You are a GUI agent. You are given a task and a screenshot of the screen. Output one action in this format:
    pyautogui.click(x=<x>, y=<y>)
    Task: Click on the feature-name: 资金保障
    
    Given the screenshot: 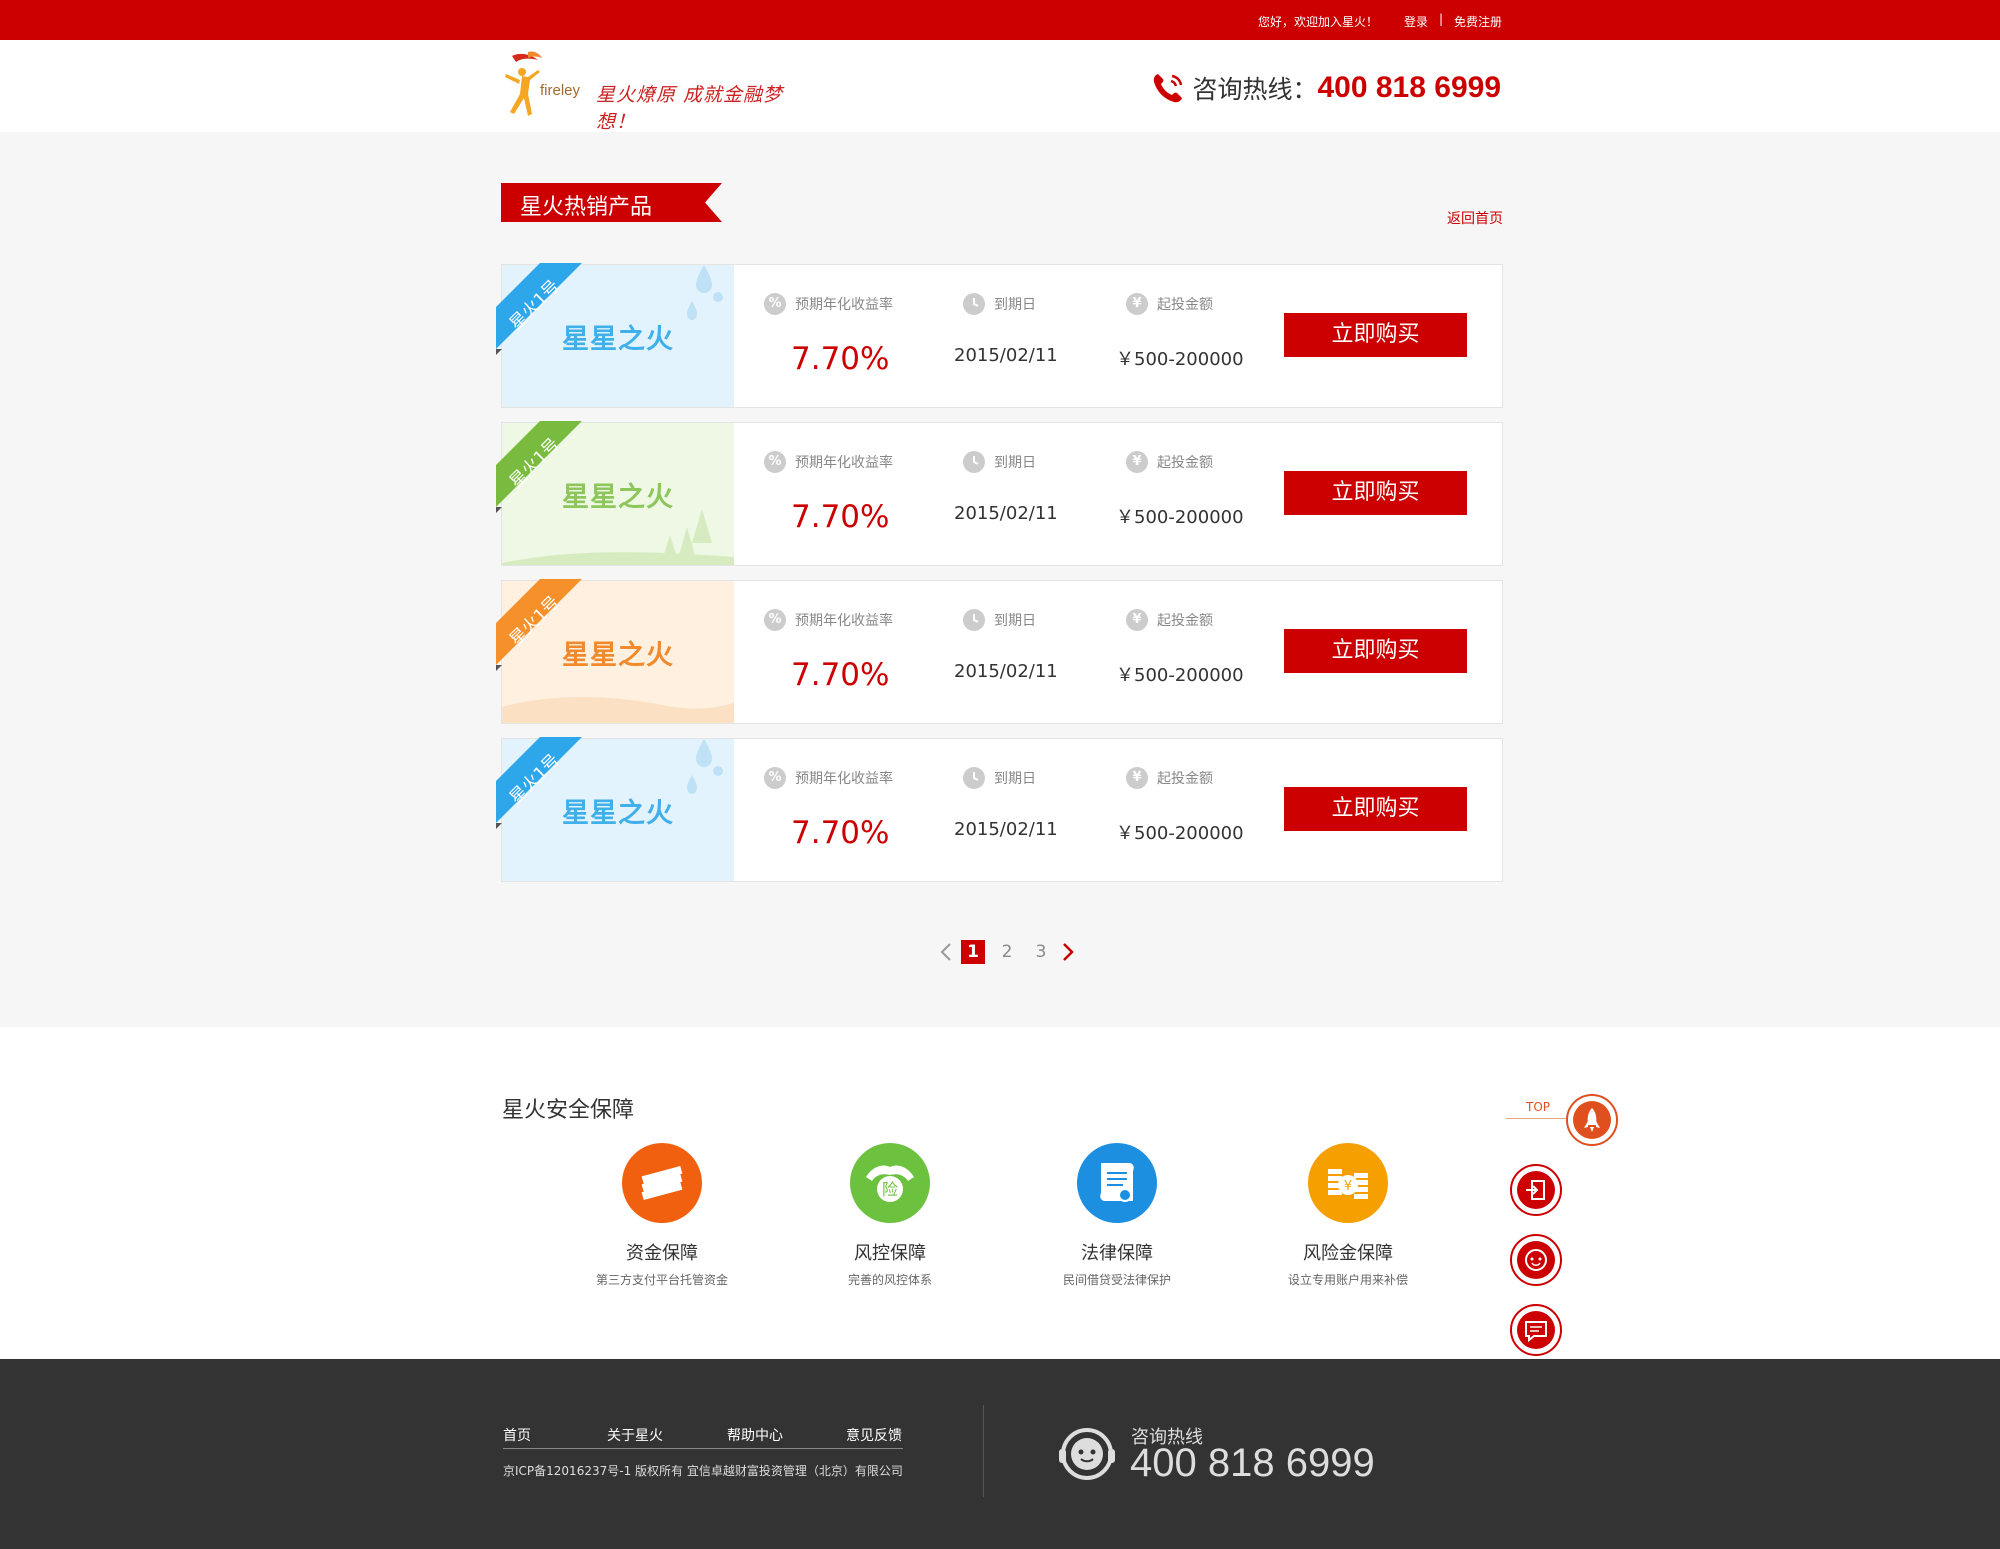 What is the action you would take?
    pyautogui.click(x=662, y=1253)
    